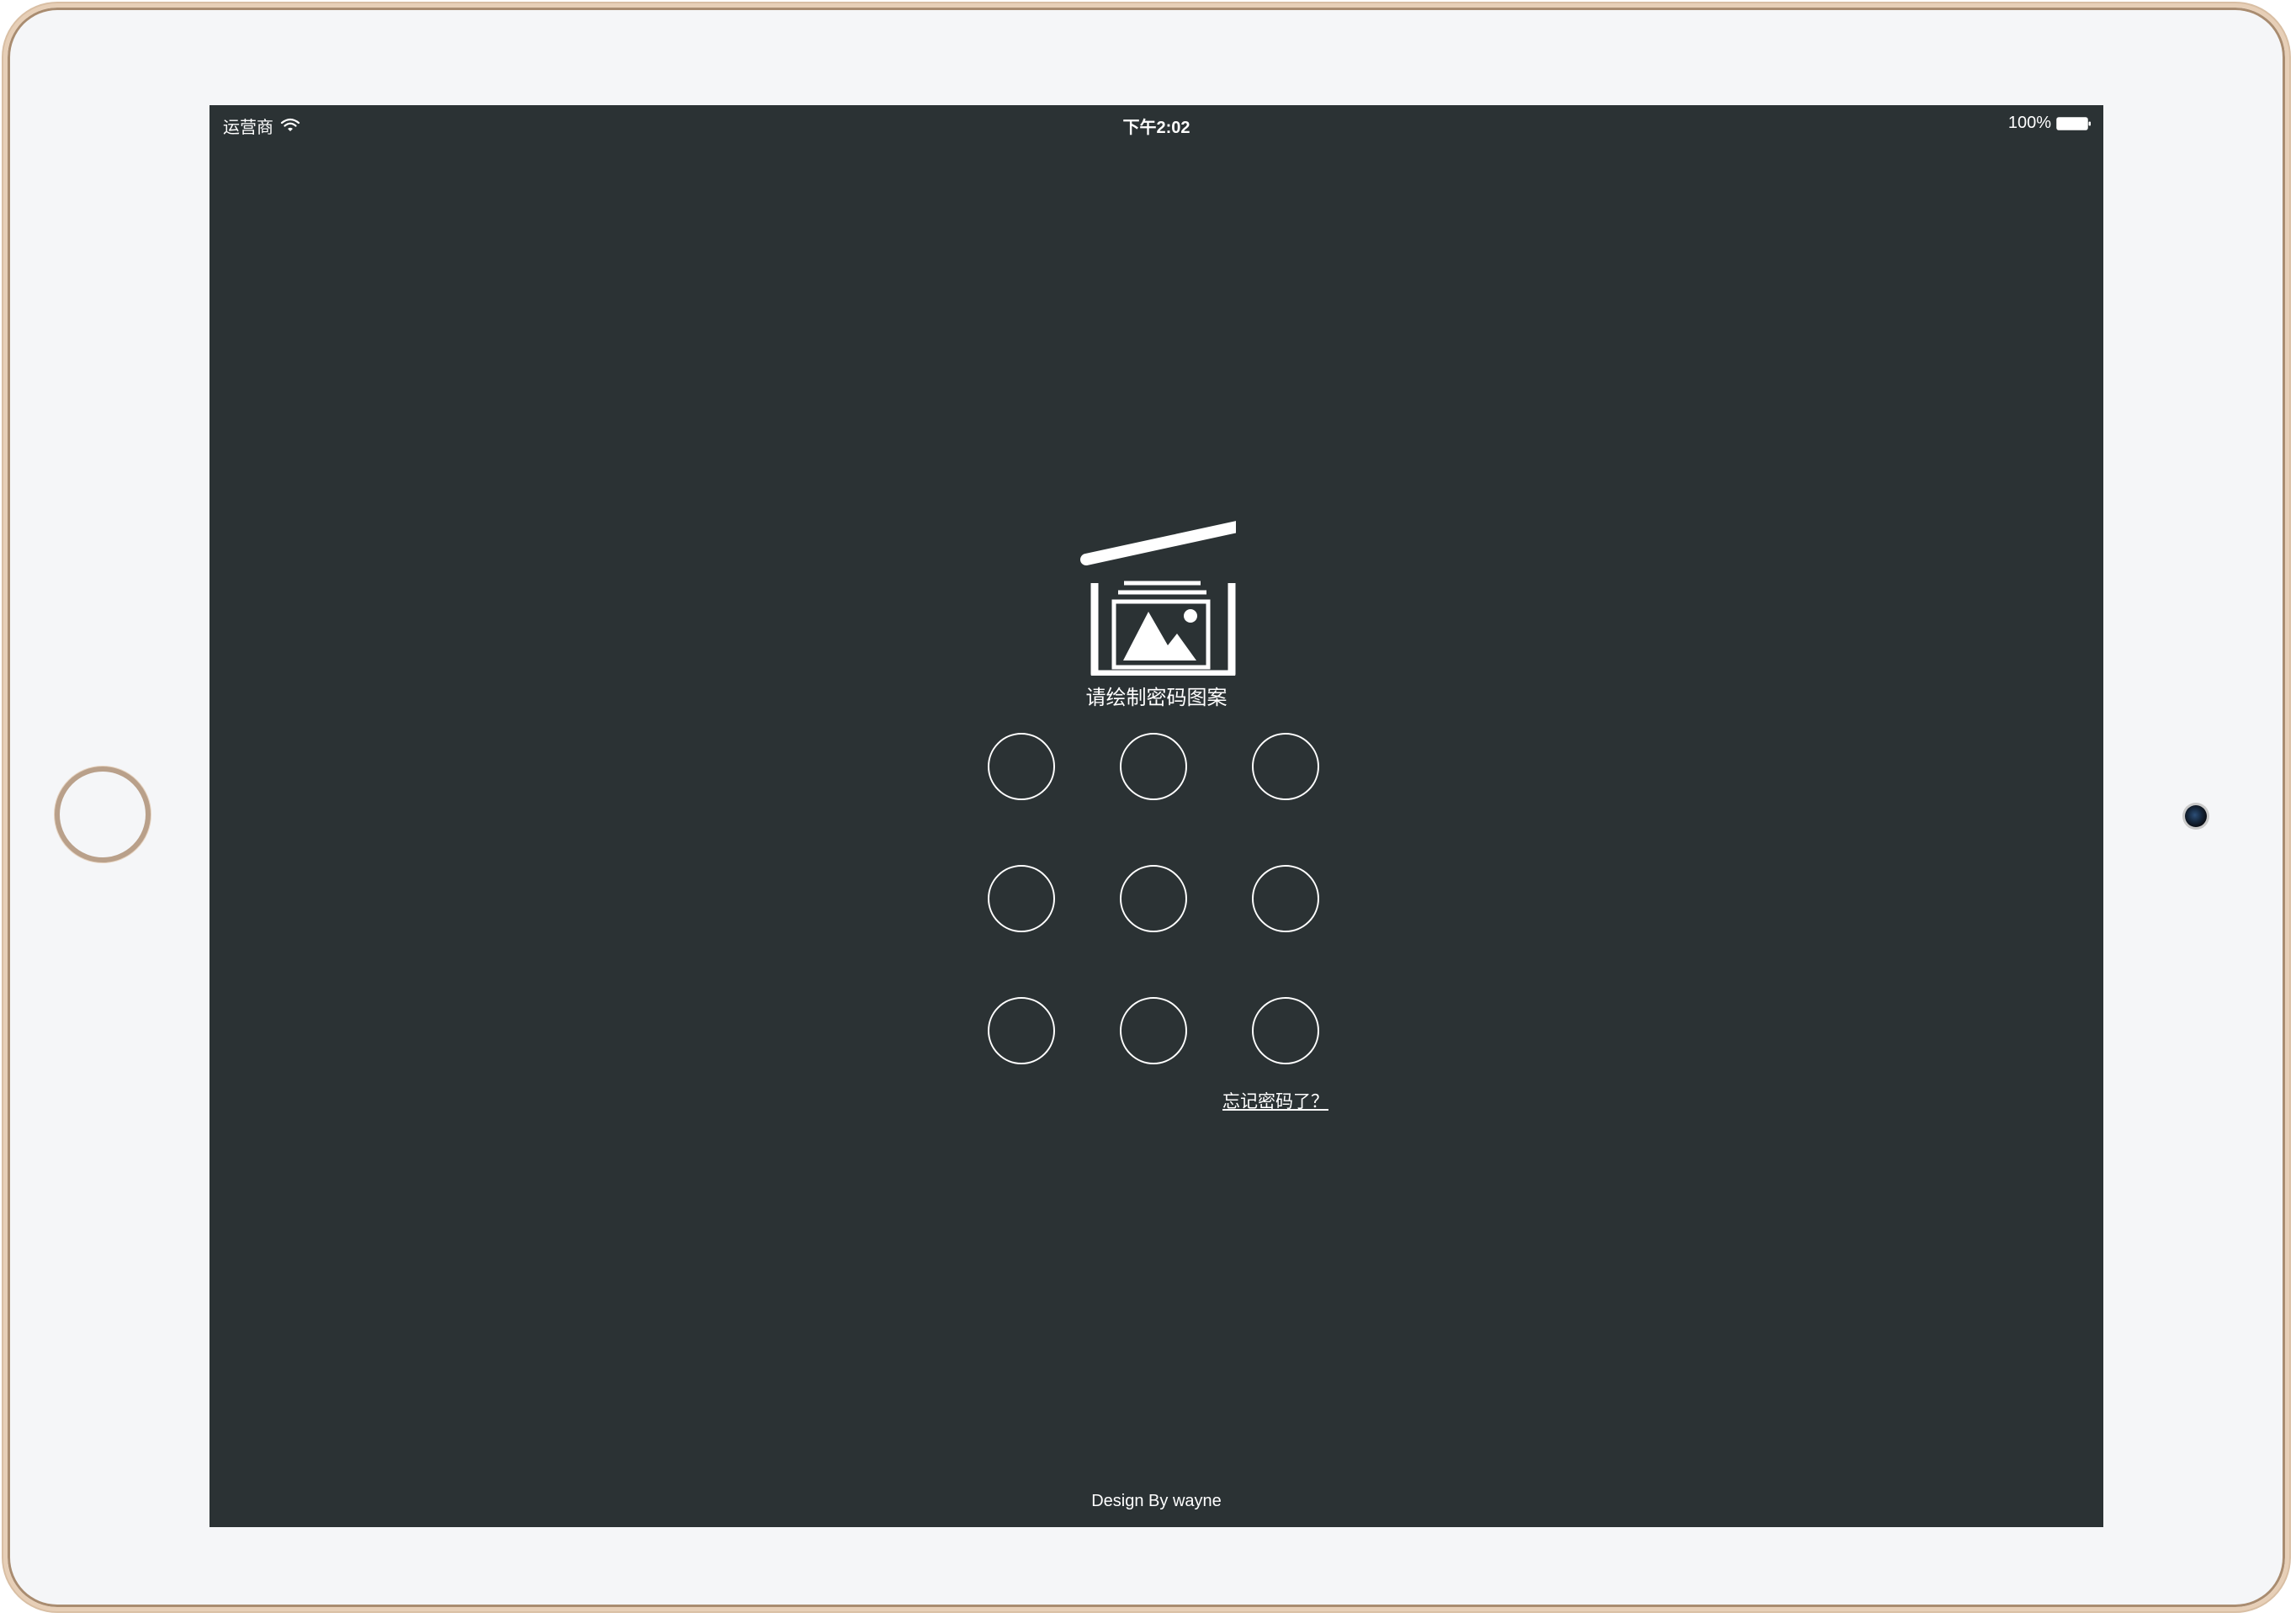  What do you see at coordinates (1157, 698) in the screenshot?
I see `draw-pattern-prompt: 请绘制密码图案` at bounding box center [1157, 698].